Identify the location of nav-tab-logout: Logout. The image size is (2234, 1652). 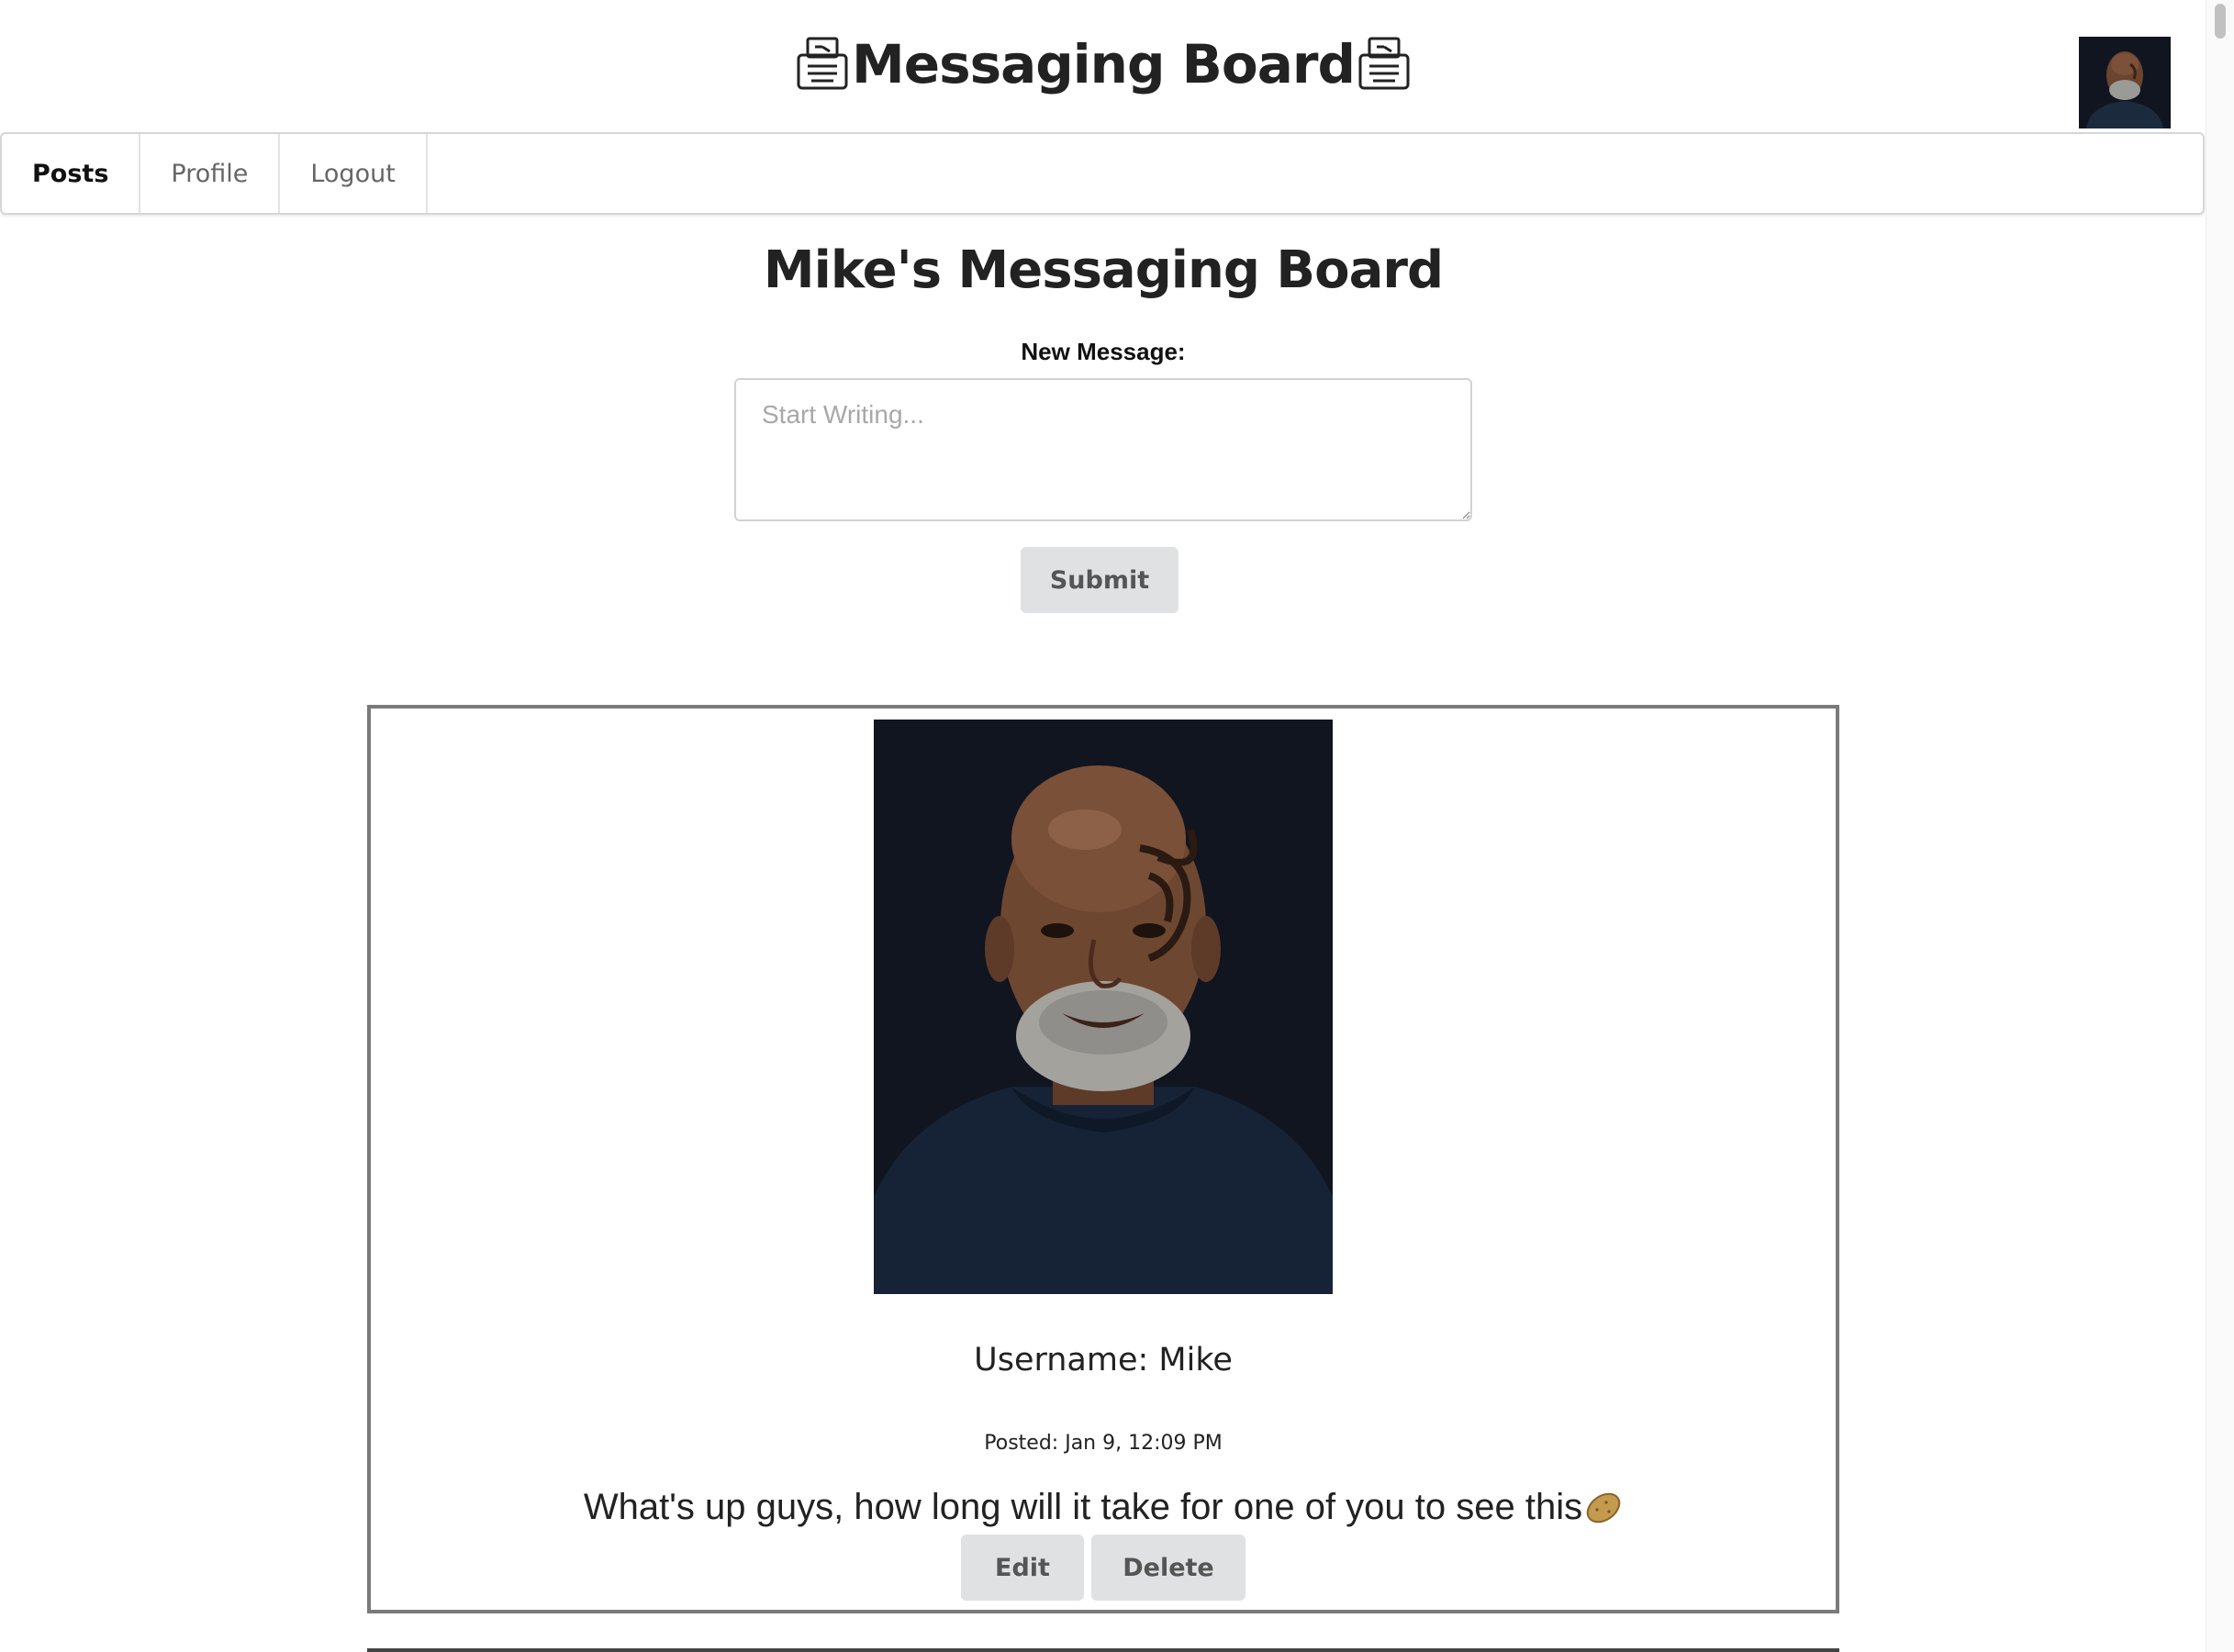
(354, 174).